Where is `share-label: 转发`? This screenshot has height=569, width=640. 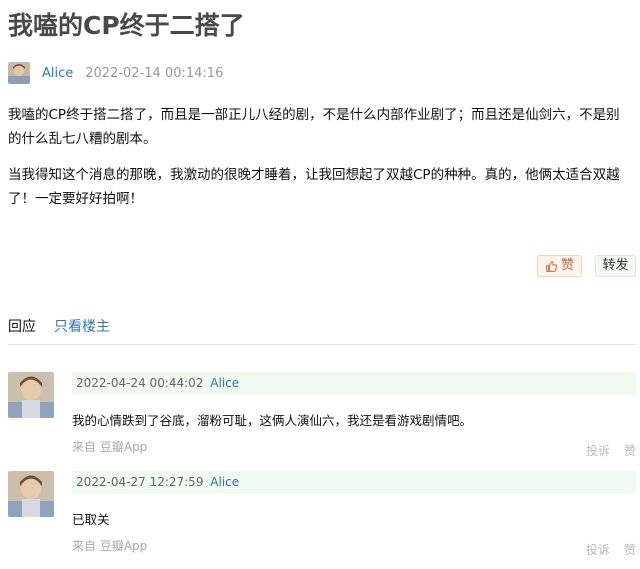 share-label: 转发 is located at coordinates (615, 265).